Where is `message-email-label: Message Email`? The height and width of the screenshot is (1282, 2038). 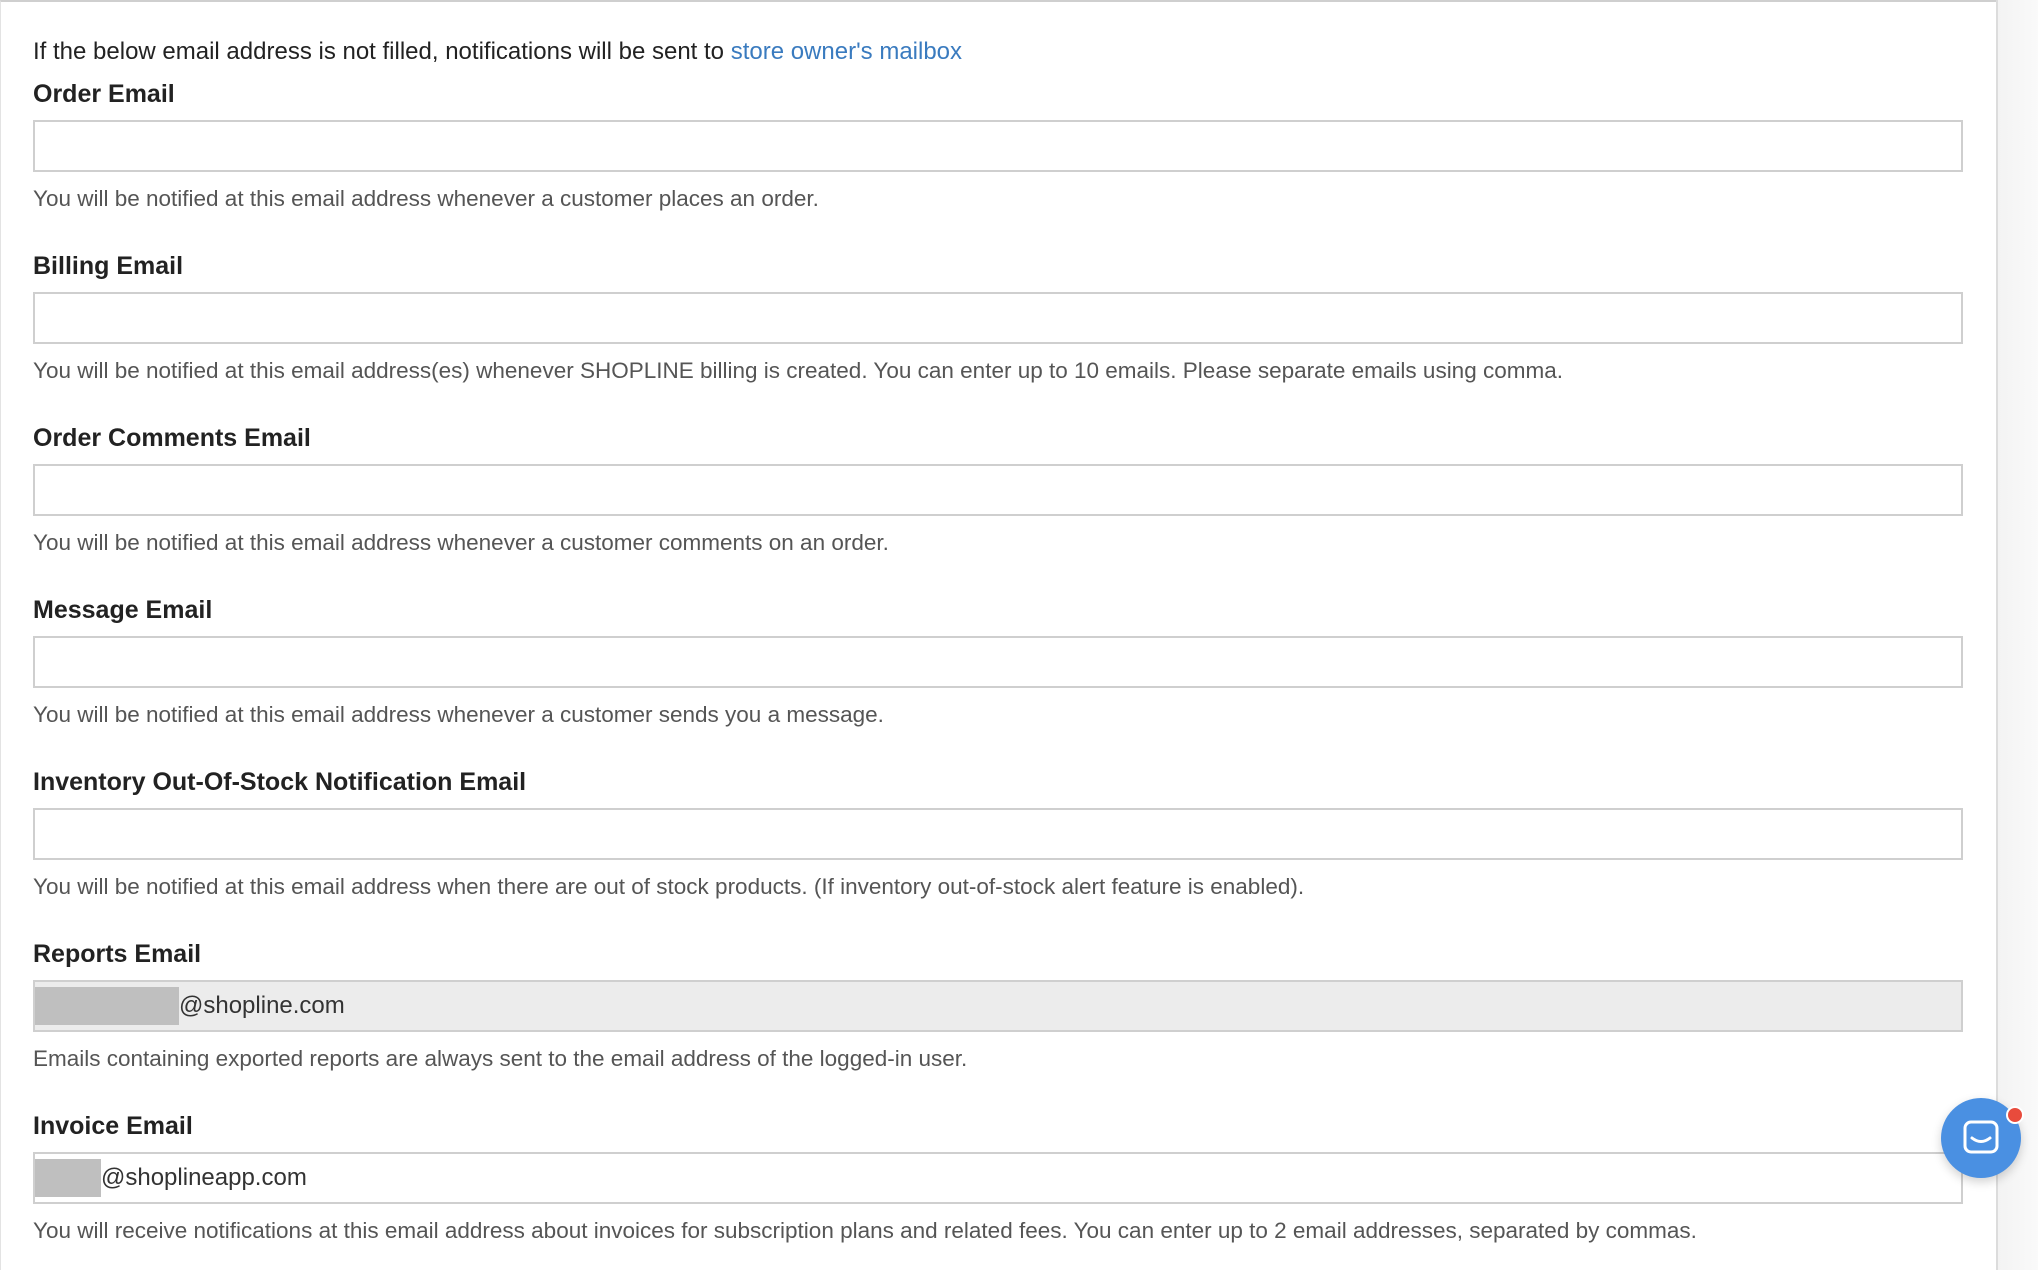
message-email-label: Message Email is located at coordinates (123, 610).